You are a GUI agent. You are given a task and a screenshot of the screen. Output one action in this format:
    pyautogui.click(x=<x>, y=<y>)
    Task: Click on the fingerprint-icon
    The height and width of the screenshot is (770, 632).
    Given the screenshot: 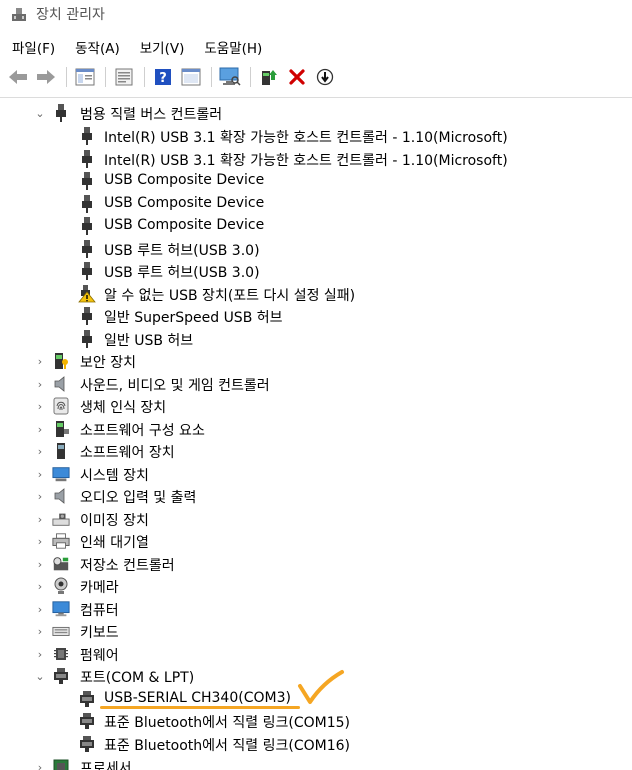 What is the action you would take?
    pyautogui.click(x=61, y=406)
    